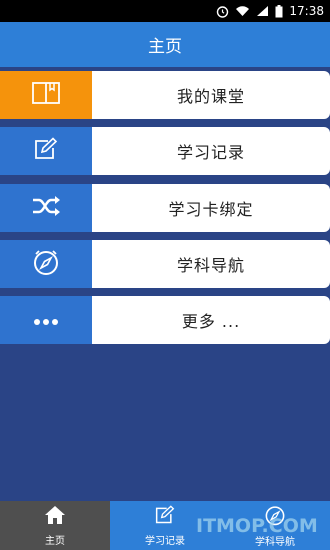  I want to click on nav-tab-label: 主页, so click(55, 541).